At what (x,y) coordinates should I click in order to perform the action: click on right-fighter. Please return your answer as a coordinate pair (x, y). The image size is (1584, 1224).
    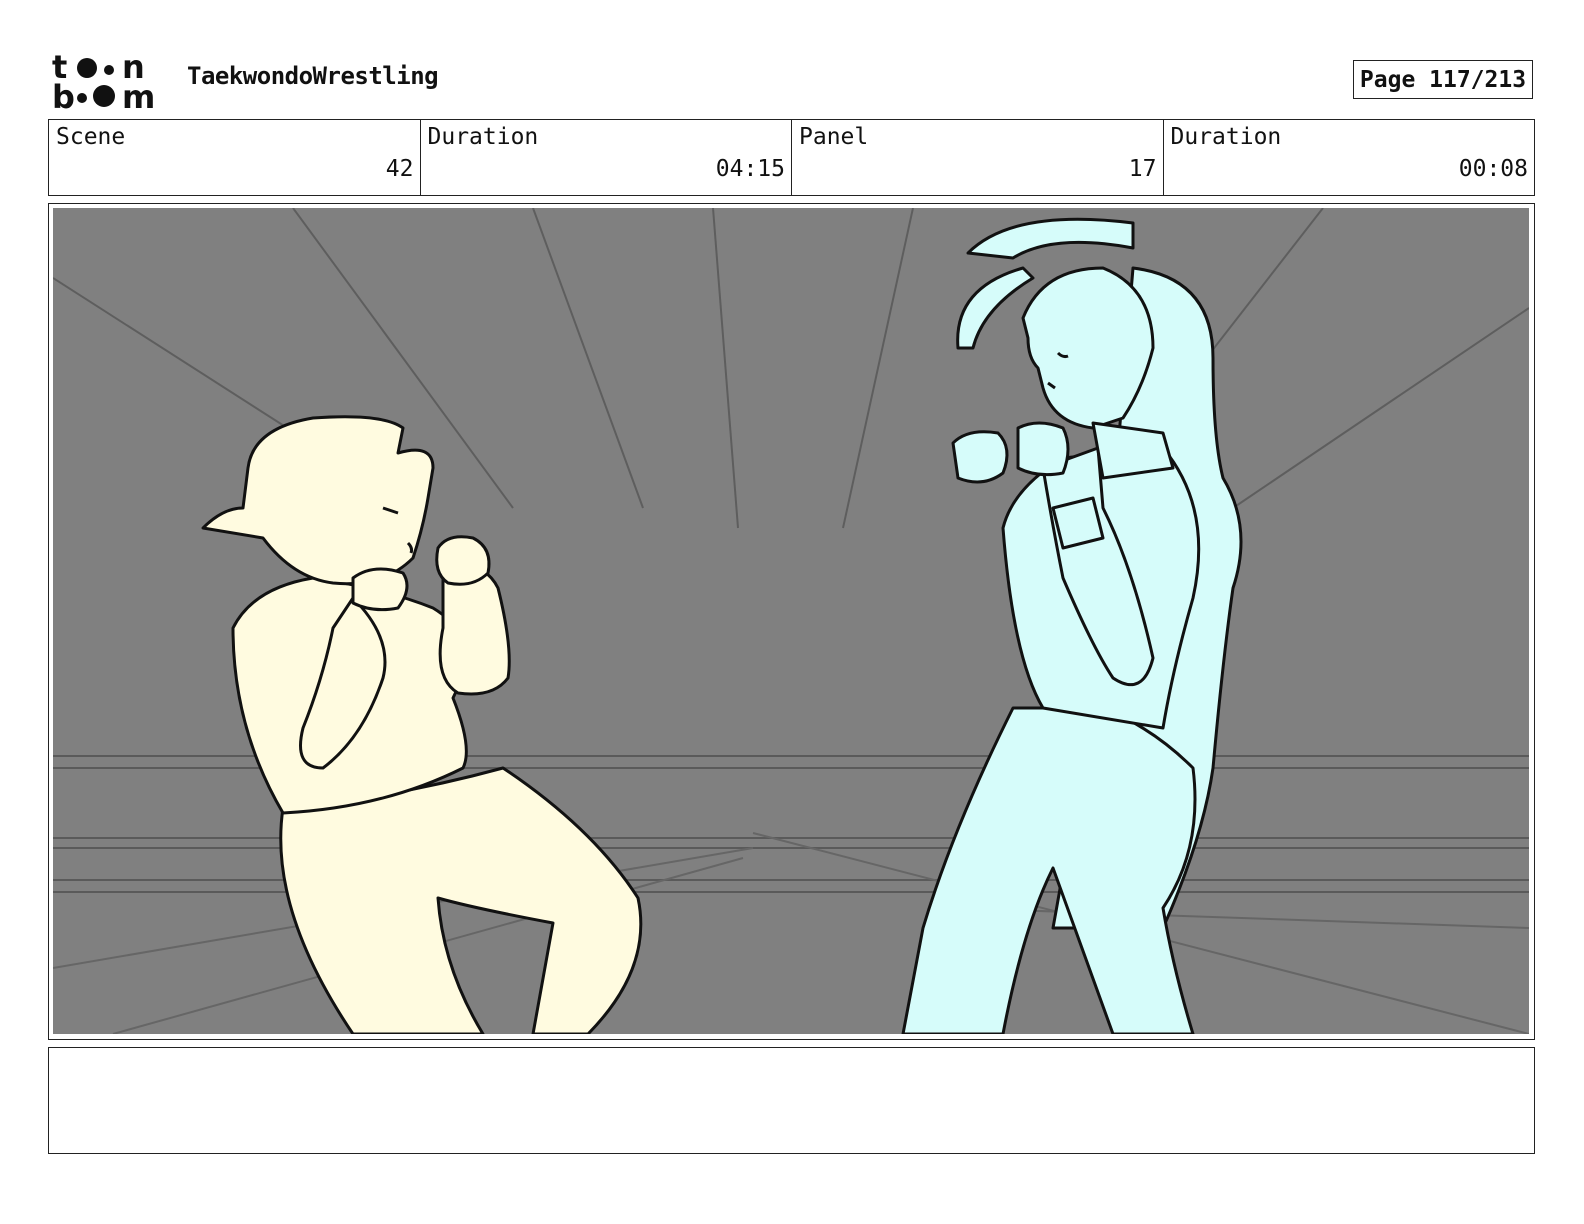
    Looking at the image, I should click on (1072, 625).